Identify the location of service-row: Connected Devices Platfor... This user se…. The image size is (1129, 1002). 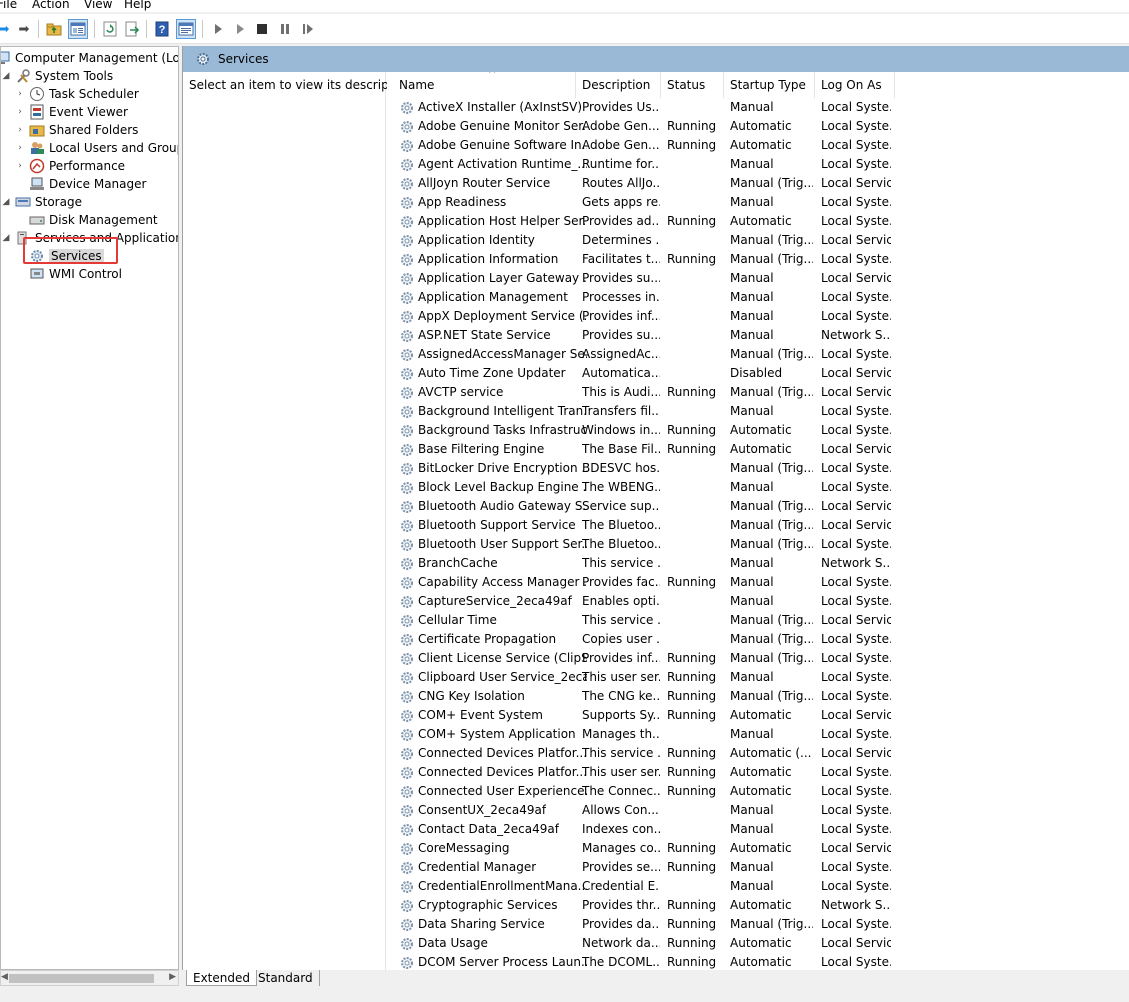
(758, 772).